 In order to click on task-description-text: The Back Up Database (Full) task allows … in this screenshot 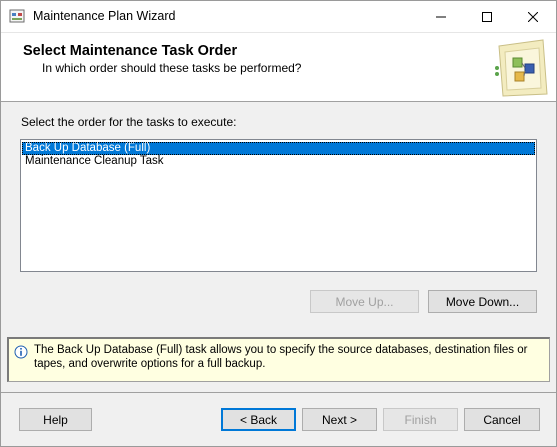, I will do `click(281, 357)`.